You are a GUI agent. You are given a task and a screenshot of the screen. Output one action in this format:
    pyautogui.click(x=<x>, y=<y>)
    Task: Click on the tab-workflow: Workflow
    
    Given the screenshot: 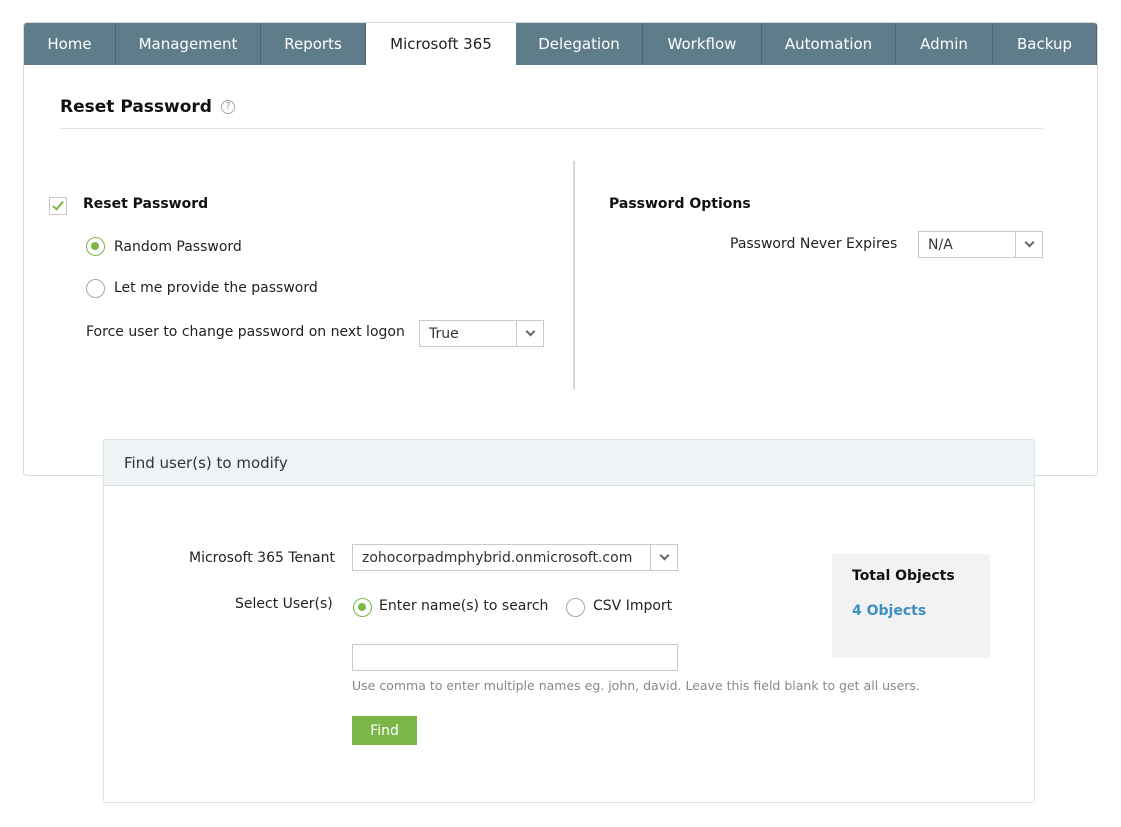 What is the action you would take?
    pyautogui.click(x=702, y=44)
    